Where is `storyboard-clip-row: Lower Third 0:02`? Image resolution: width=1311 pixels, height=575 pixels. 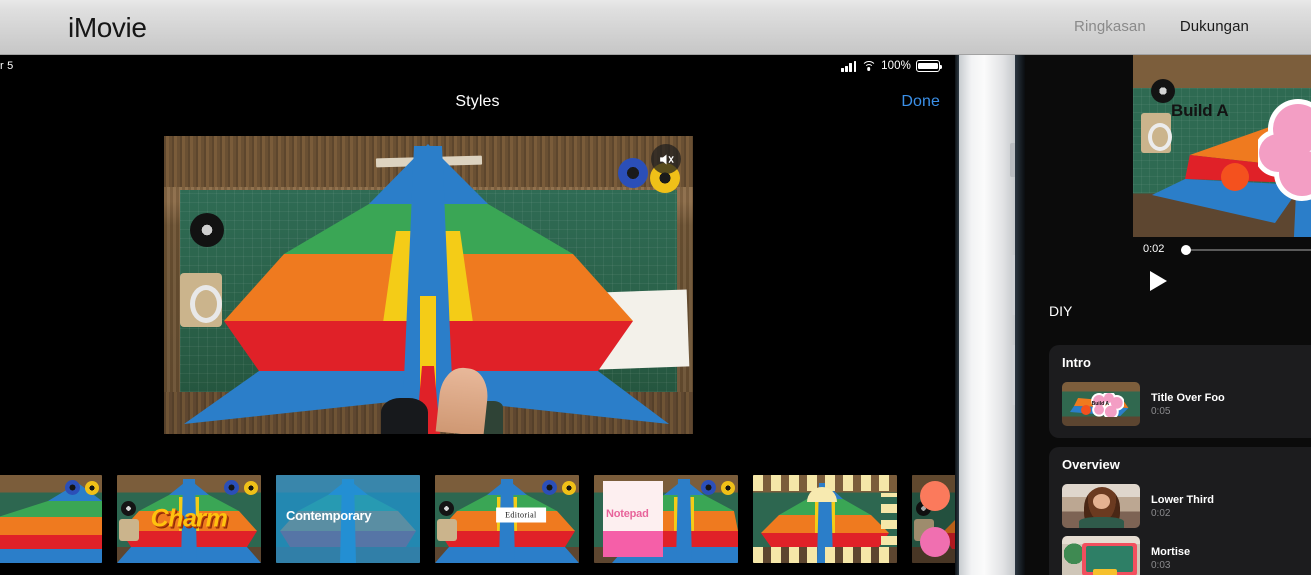 storyboard-clip-row: Lower Third 0:02 is located at coordinates (1180, 506).